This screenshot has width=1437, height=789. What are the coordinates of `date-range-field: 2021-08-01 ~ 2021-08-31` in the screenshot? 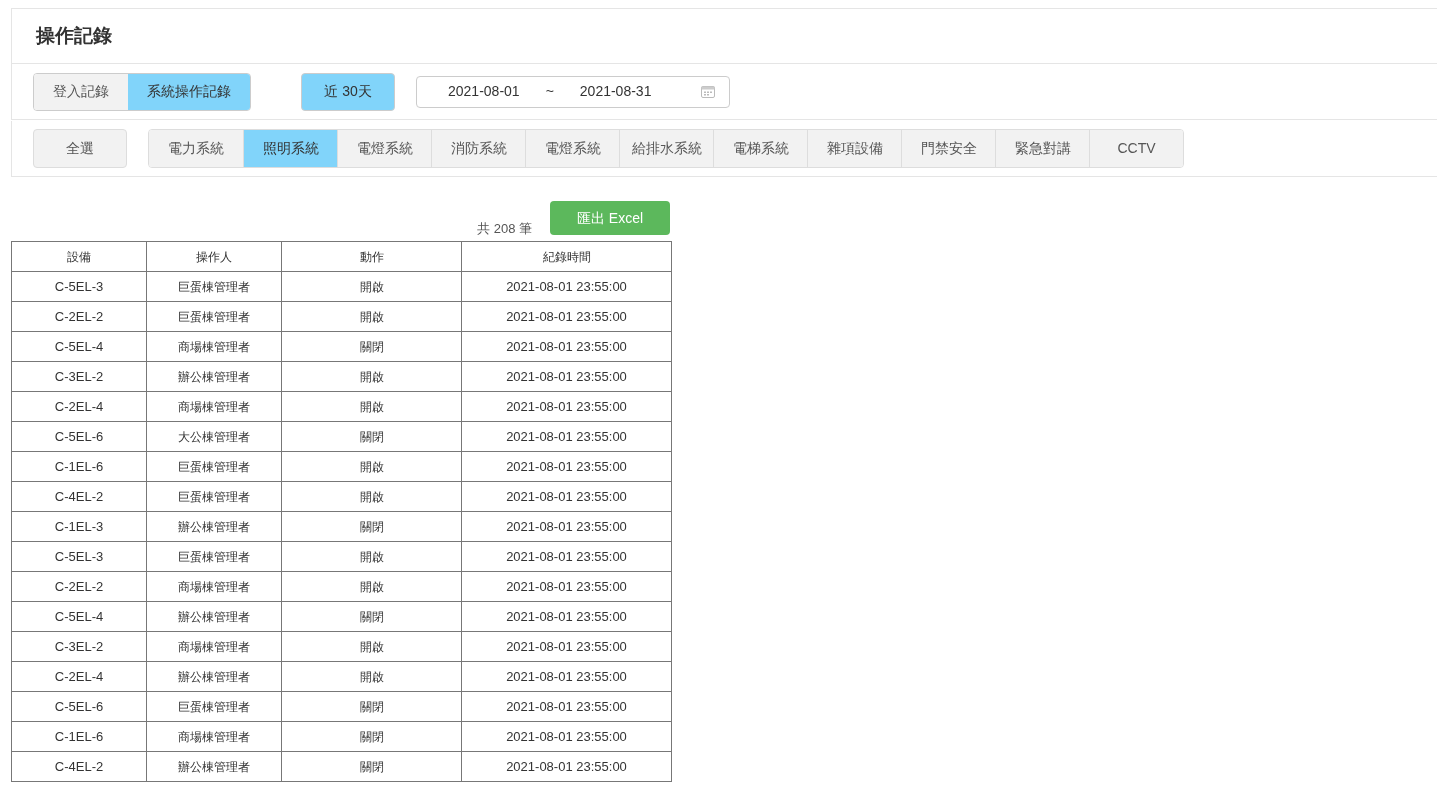 It's located at (573, 91).